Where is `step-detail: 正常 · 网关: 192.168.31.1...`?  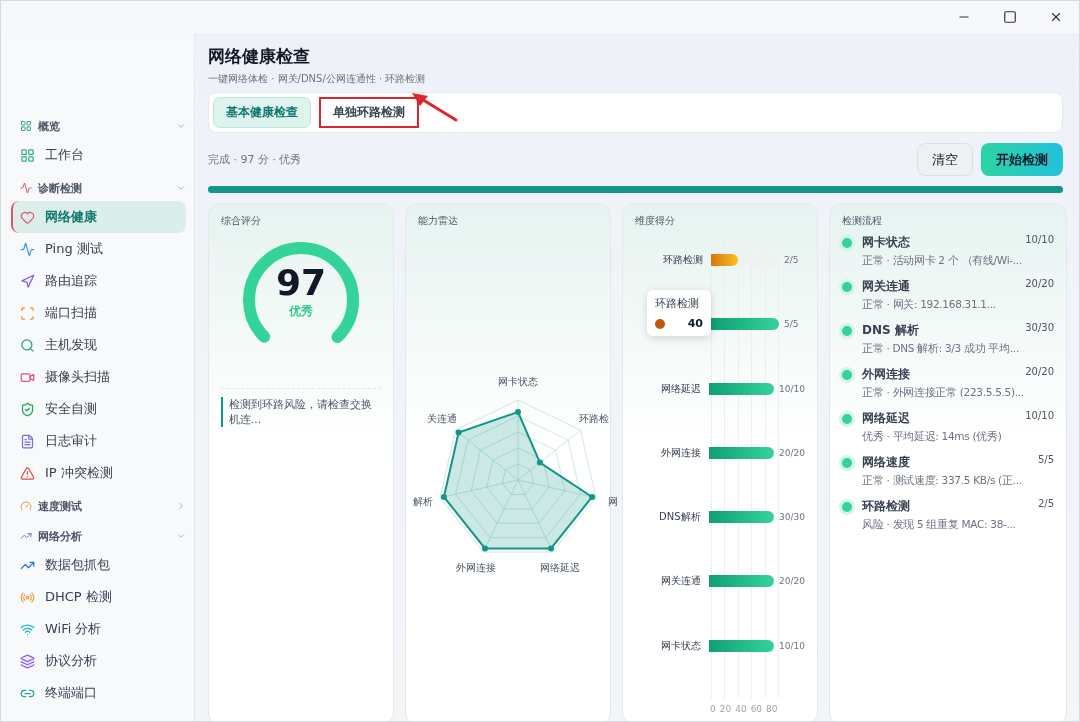 step-detail: 正常 · 网关: 192.168.31.1... is located at coordinates (929, 305).